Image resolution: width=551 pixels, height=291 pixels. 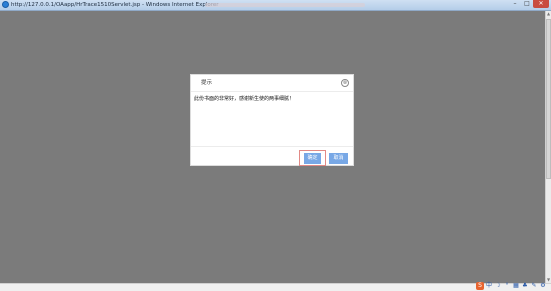 I want to click on keyboard-icon: ▦, so click(x=516, y=286).